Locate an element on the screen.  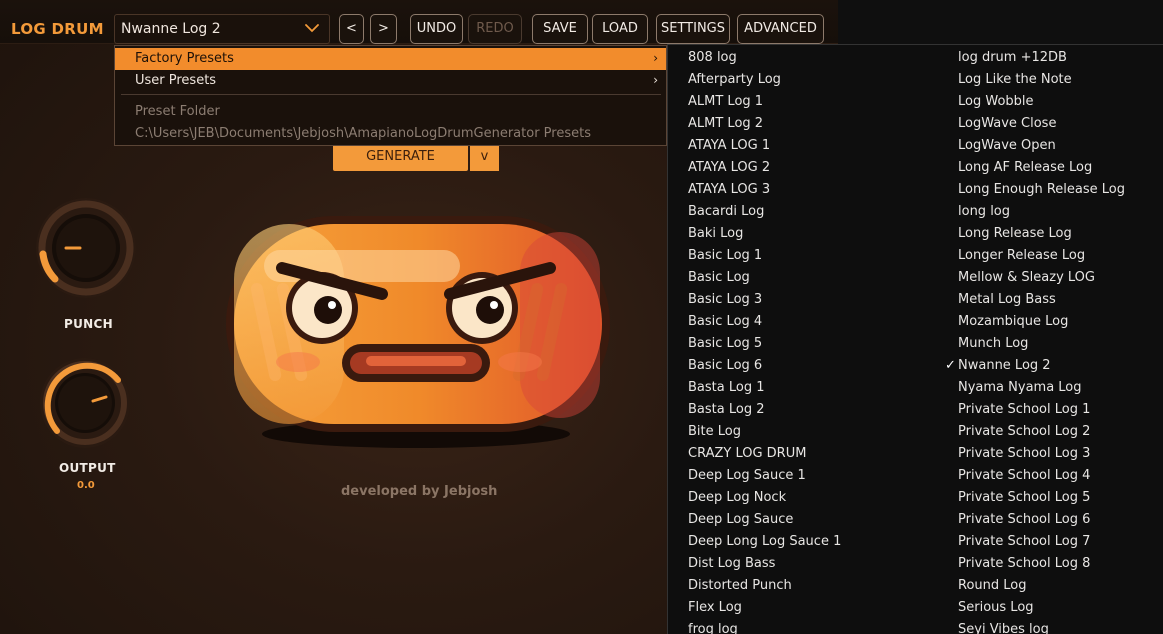
preset-menu-item: Basic Log 6 is located at coordinates (764, 368).